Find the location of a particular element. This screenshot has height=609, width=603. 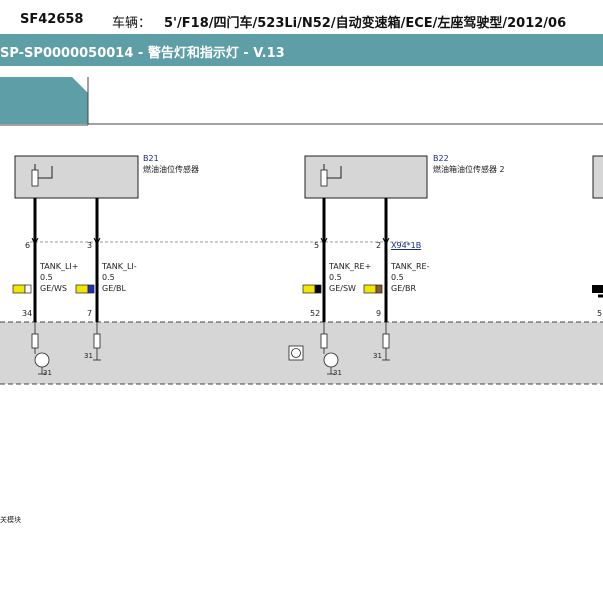

diagram-title-bar: SP-SP0000050014 - 警告灯和指示灯 - V.13 is located at coordinates (301, 50).